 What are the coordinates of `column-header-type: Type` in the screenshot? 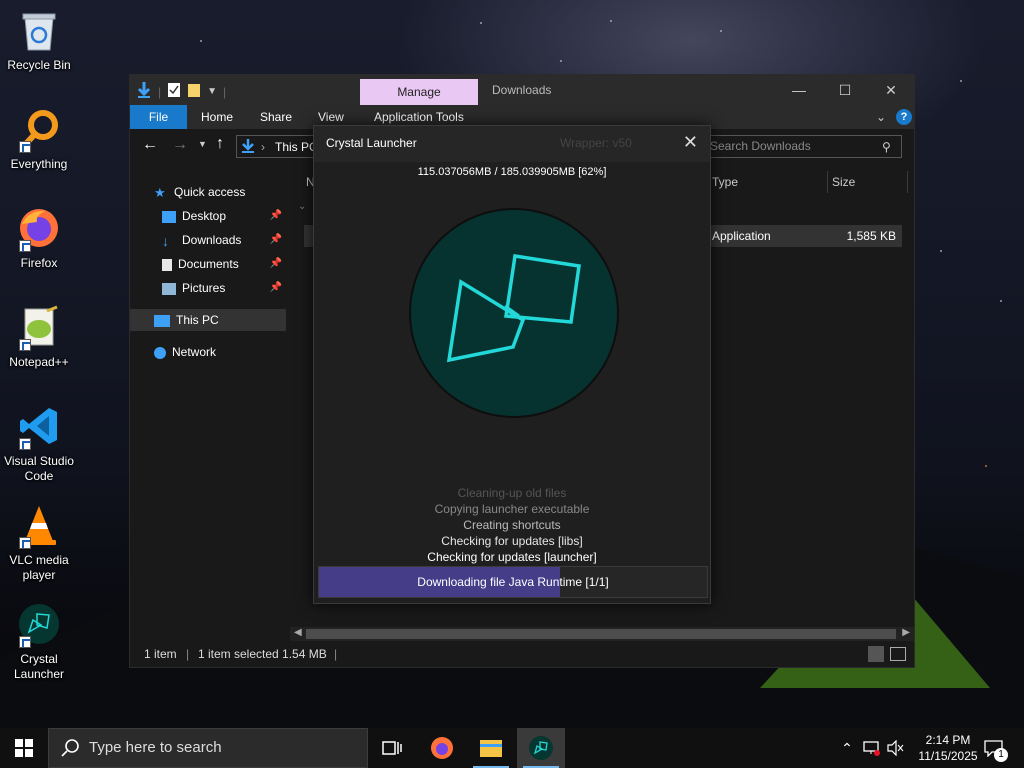 It's located at (770, 182).